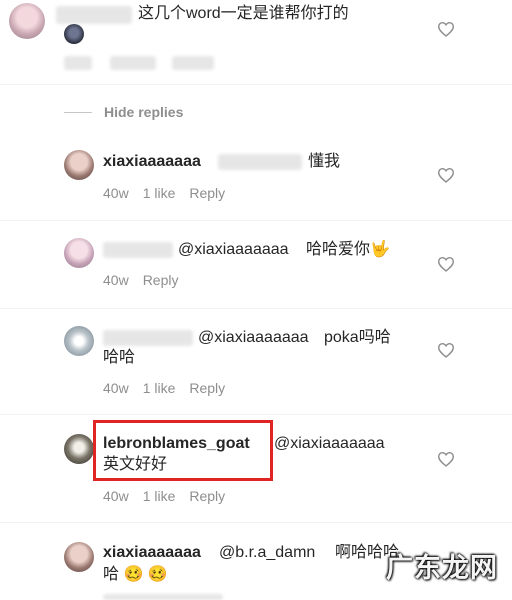  I want to click on reply-text: 哈哈爱你🤟, so click(348, 249).